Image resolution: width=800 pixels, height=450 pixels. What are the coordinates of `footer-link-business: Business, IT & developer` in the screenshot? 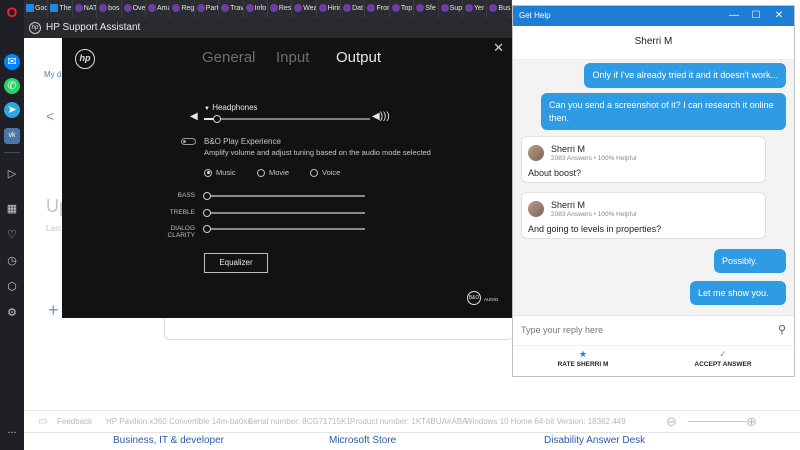 It's located at (168, 440).